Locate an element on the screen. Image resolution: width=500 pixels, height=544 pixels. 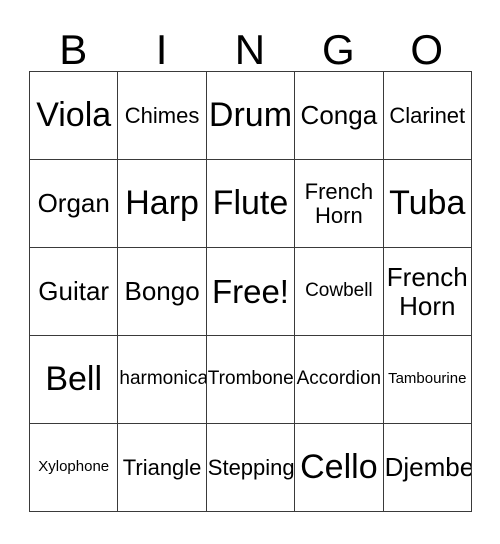
bingo-cell-label: harmonica is located at coordinates (163, 379).